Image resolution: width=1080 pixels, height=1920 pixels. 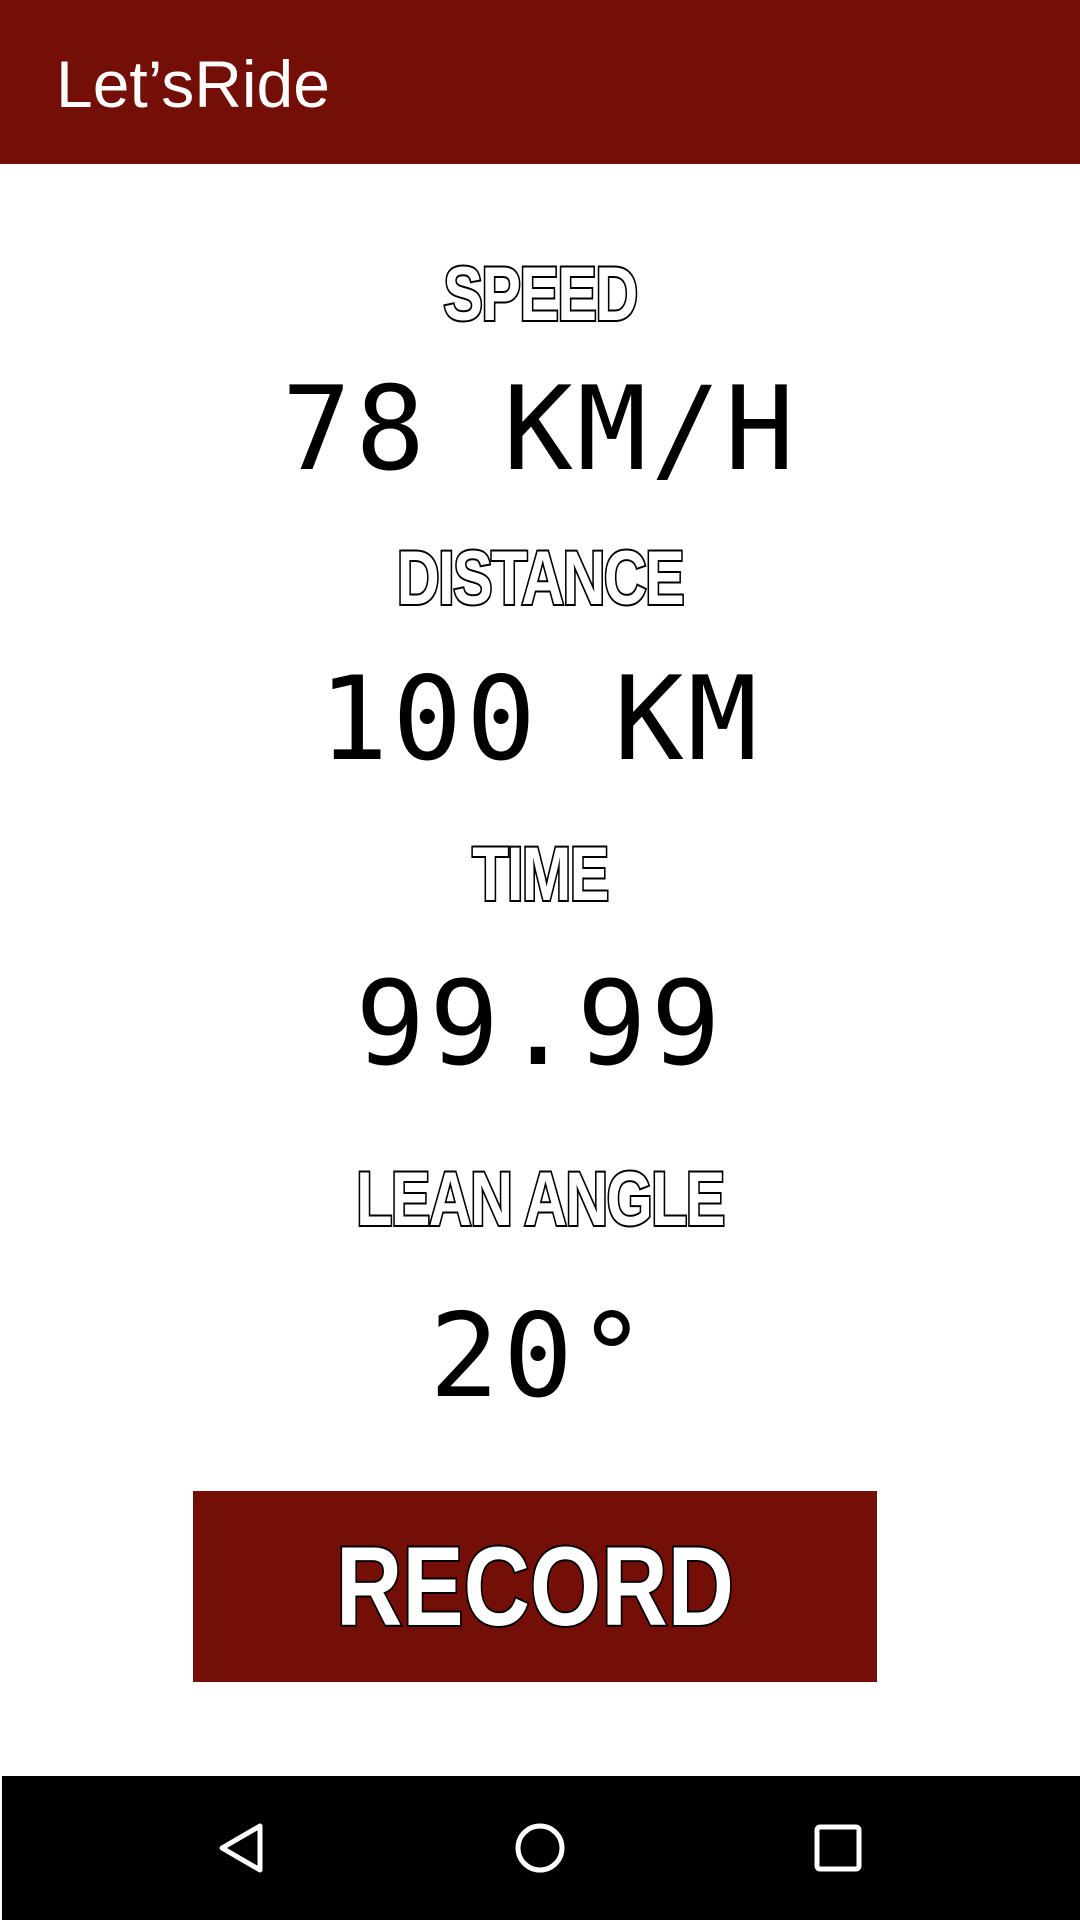 I want to click on app-title: Let’sRide, so click(x=193, y=84).